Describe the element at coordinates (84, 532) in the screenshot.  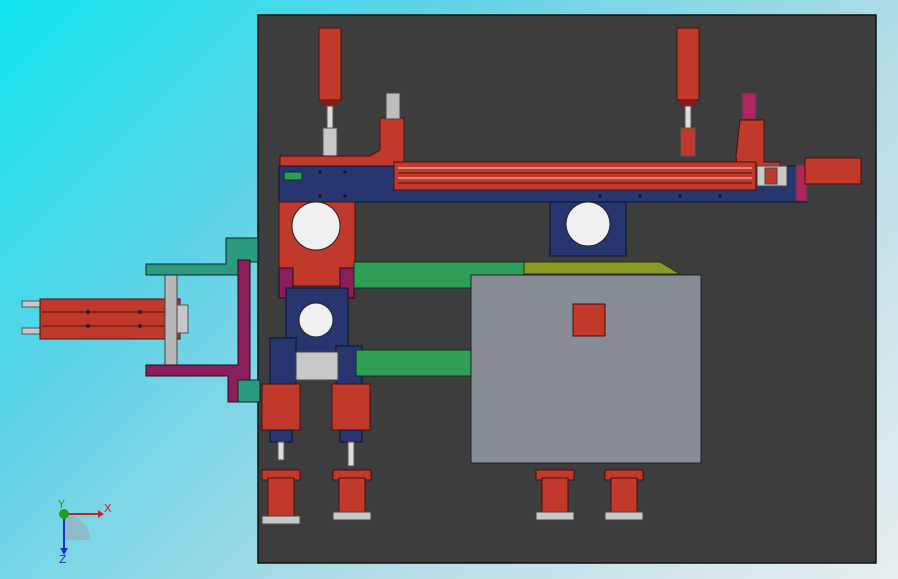
I see `axis-triad: X Y Z` at that location.